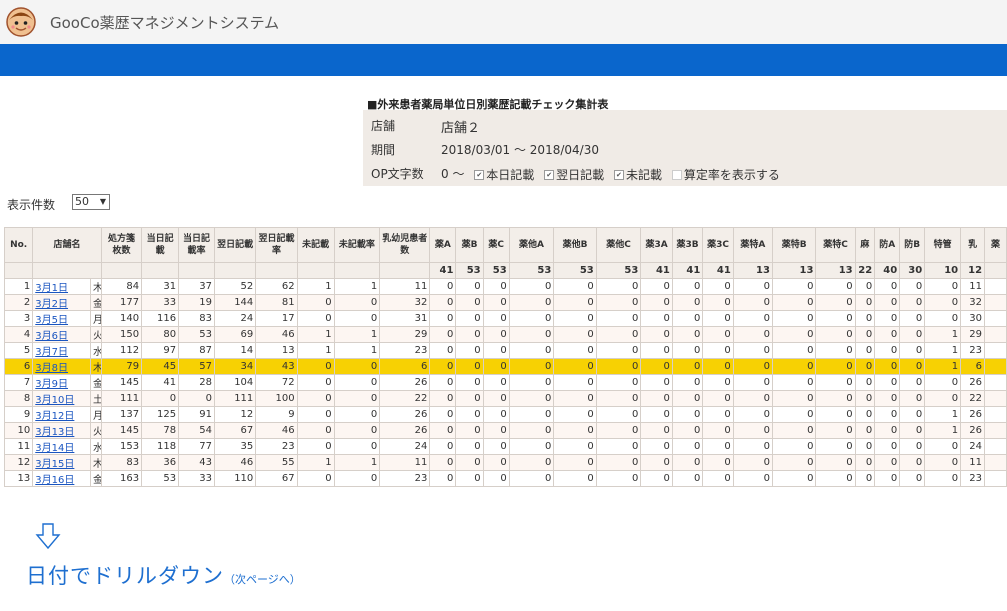  What do you see at coordinates (54, 400) in the screenshot?
I see `date-link: 3月10日` at bounding box center [54, 400].